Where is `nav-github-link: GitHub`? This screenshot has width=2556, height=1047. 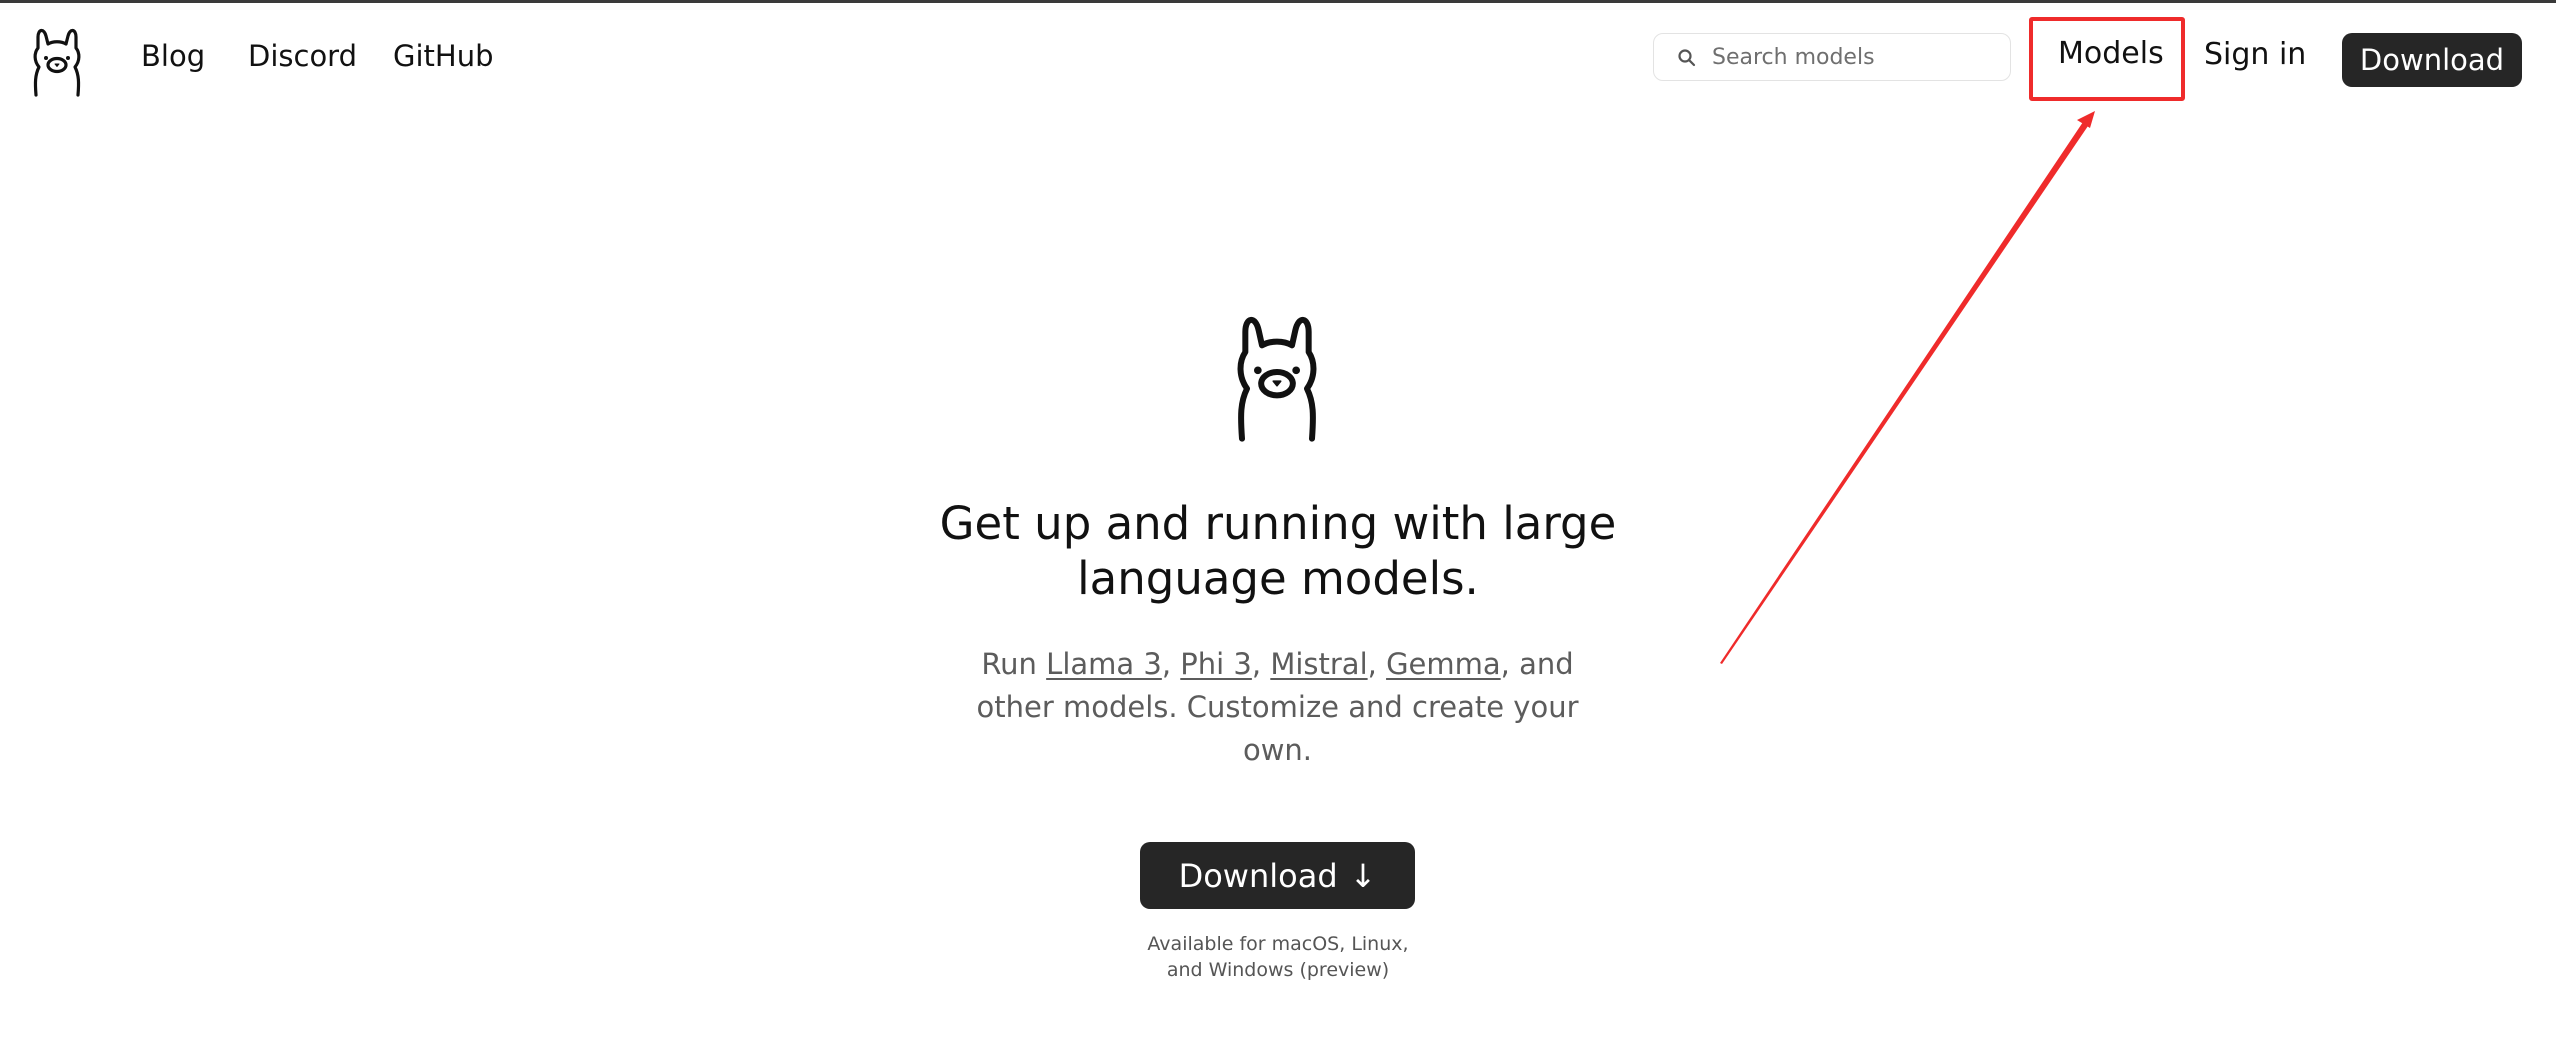 nav-github-link: GitHub is located at coordinates (443, 56).